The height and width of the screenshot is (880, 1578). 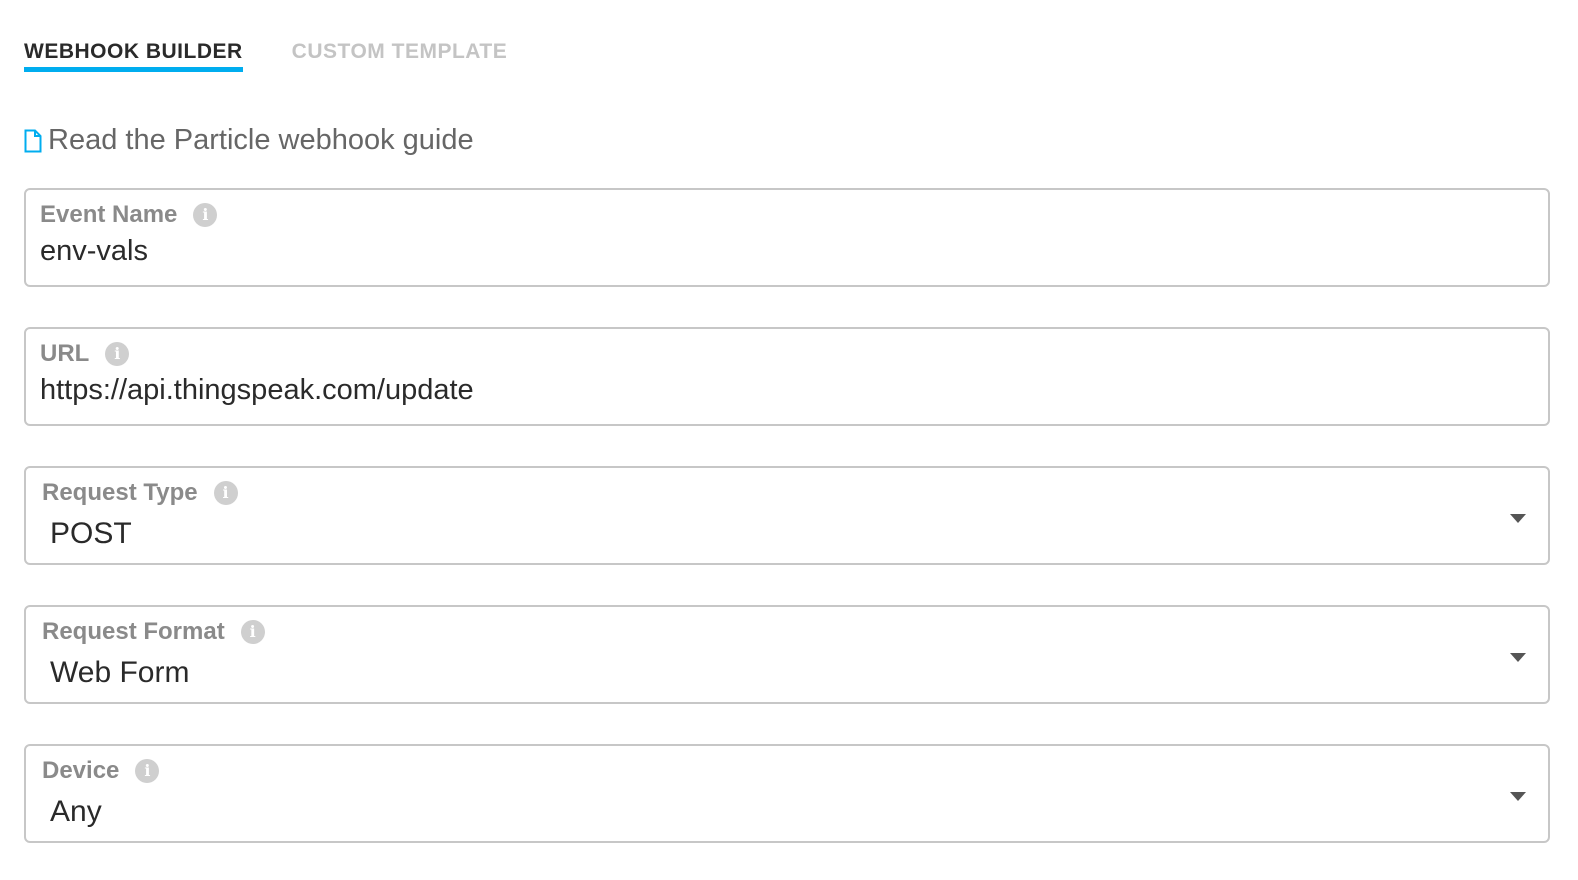 I want to click on tab-bar: WEBHOOK BUILDER CUSTOM TEMPLATE, so click(x=265, y=56).